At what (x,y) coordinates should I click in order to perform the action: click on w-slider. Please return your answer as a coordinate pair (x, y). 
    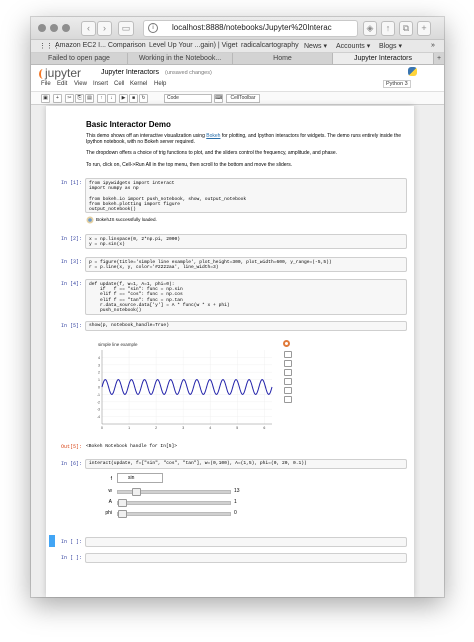
    Looking at the image, I should click on (174, 492).